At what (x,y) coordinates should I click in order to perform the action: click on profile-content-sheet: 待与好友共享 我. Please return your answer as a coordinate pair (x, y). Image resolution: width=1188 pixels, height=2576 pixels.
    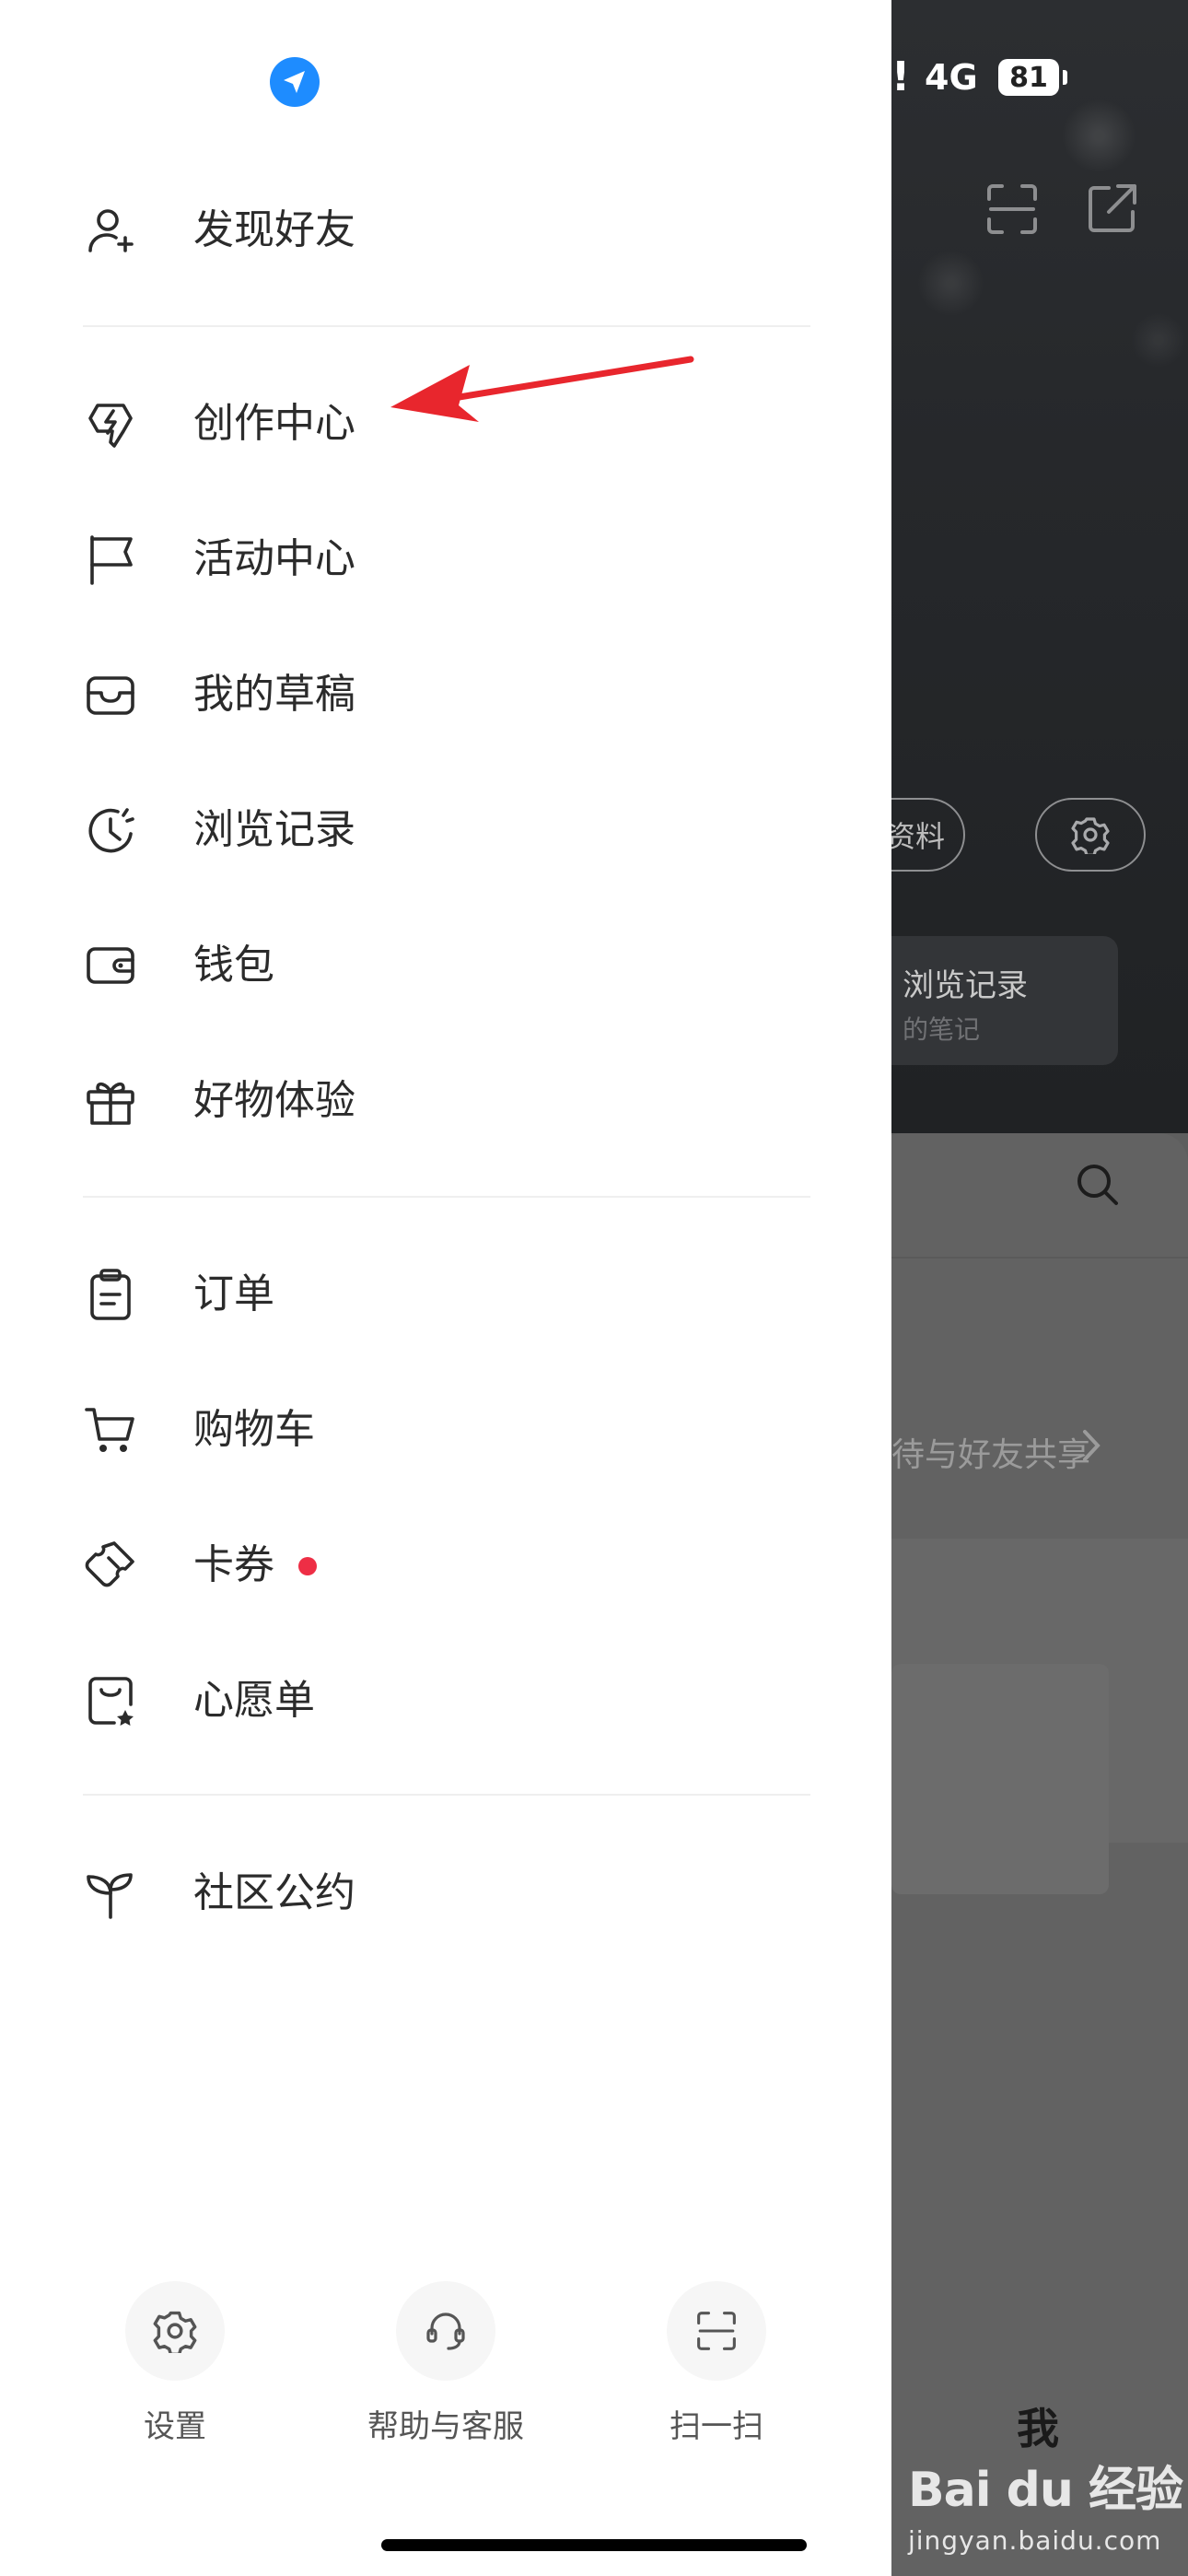
    Looking at the image, I should click on (1039, 1854).